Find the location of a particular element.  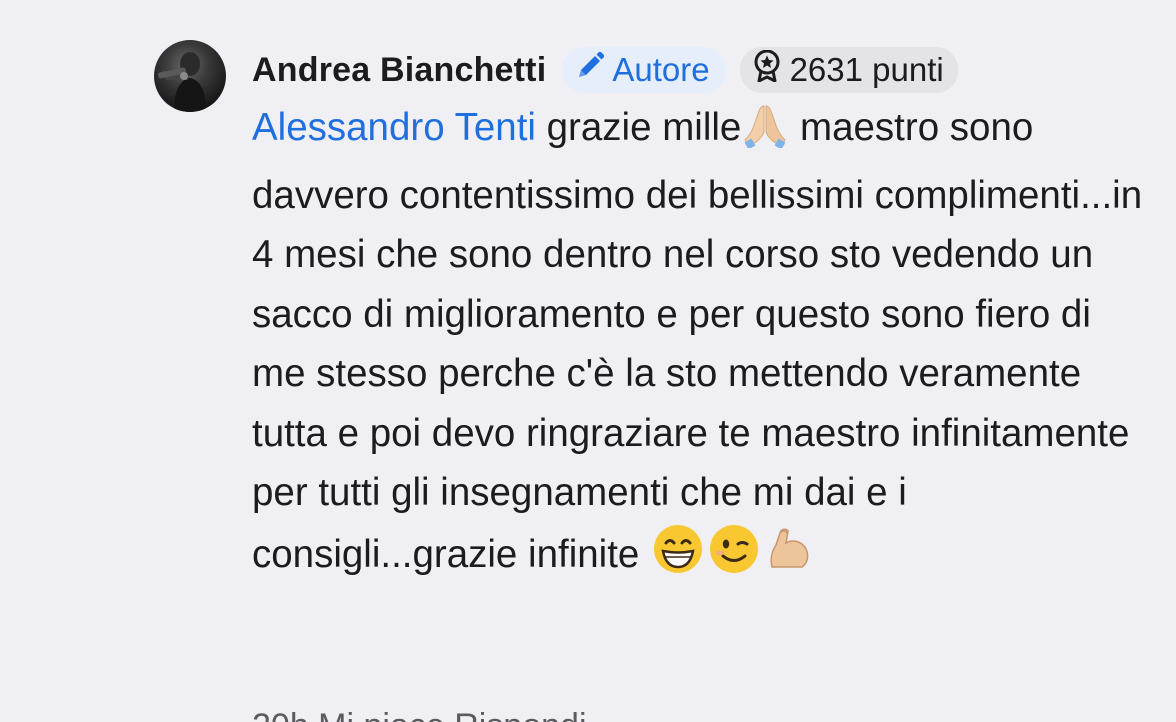

folded-hands-icon is located at coordinates (765, 134).